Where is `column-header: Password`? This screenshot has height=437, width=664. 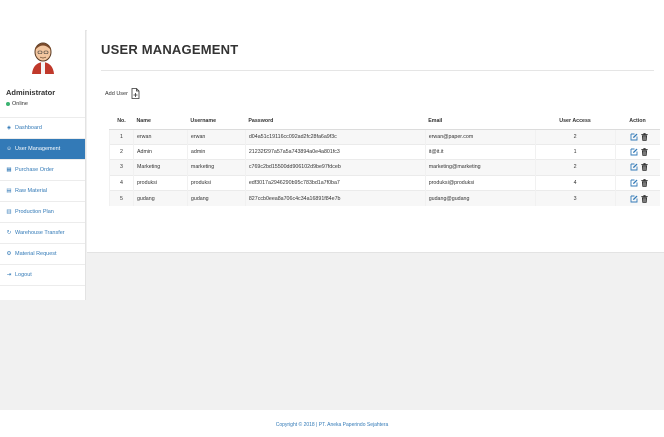 column-header: Password is located at coordinates (335, 122).